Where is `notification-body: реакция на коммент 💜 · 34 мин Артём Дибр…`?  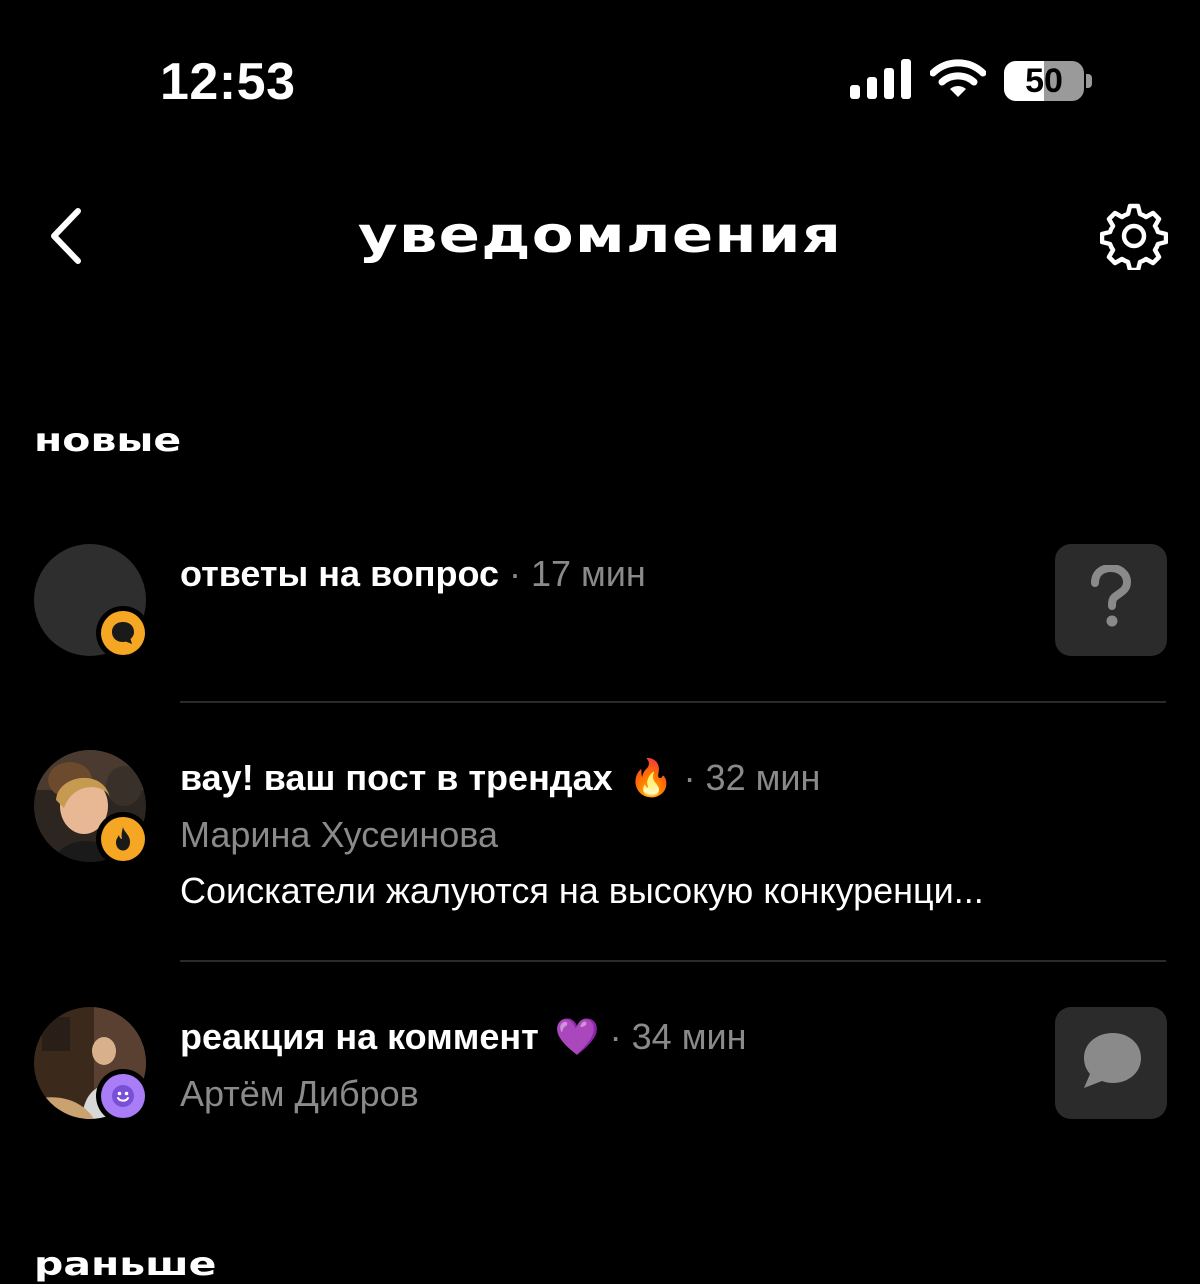 notification-body: реакция на коммент 💜 · 34 мин Артём Дибр… is located at coordinates (645, 1065).